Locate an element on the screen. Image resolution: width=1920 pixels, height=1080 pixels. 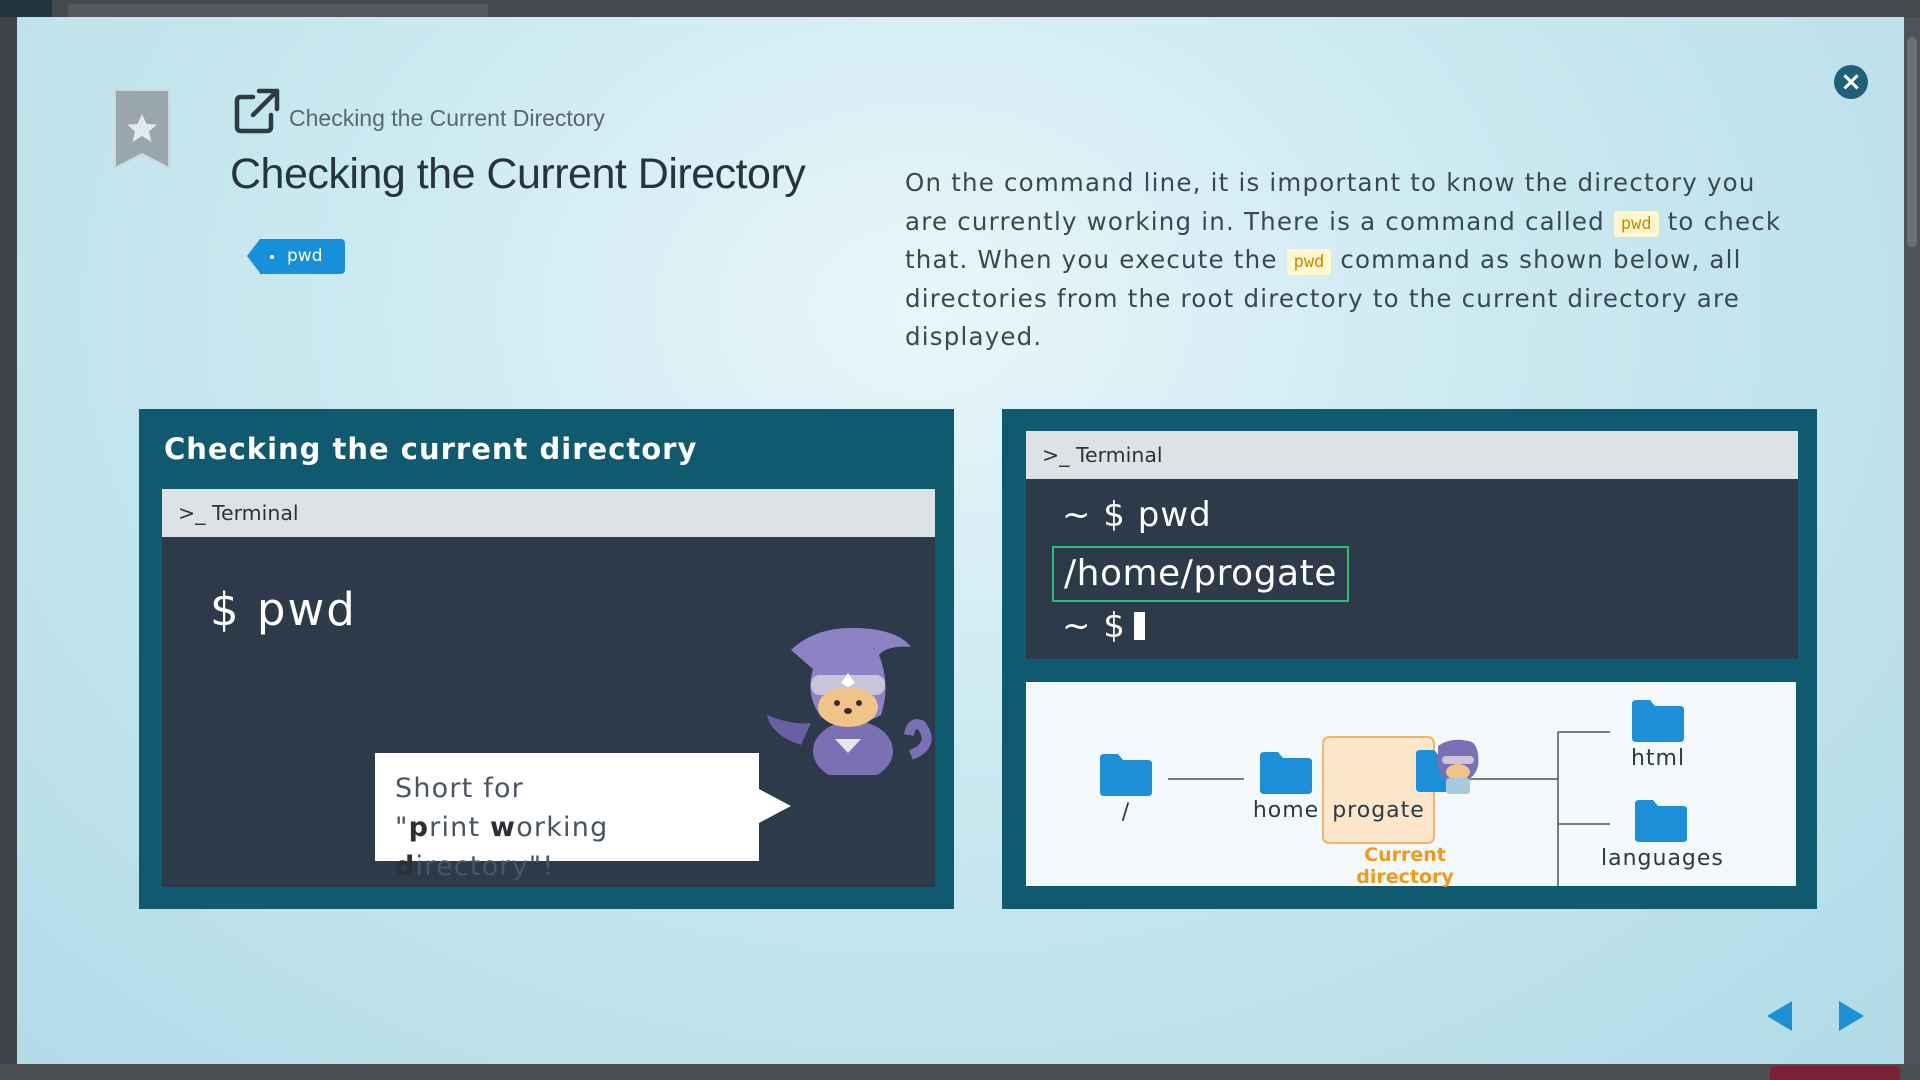
folder-label-languages: languages is located at coordinates (1662, 858).